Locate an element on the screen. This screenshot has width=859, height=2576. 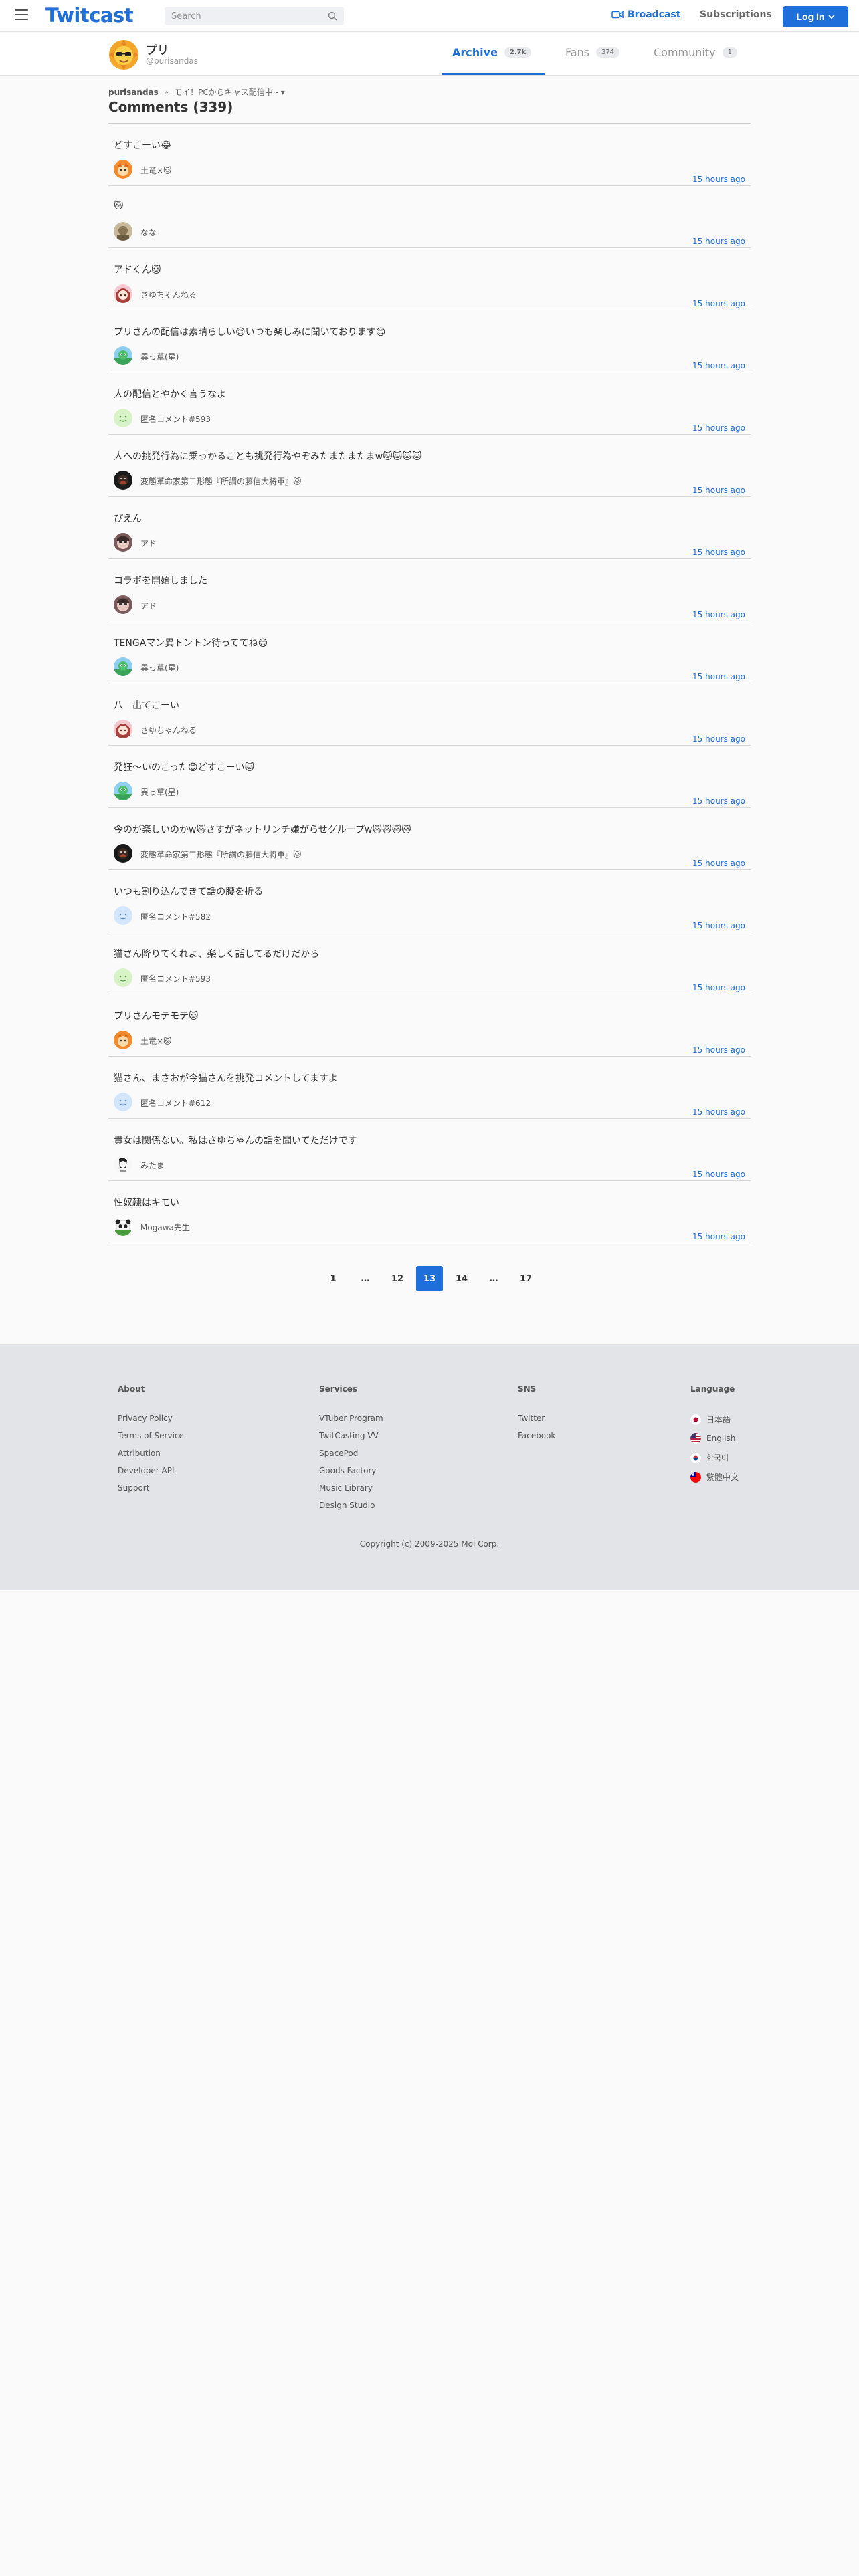
pagination-page: 17 is located at coordinates (525, 1278).